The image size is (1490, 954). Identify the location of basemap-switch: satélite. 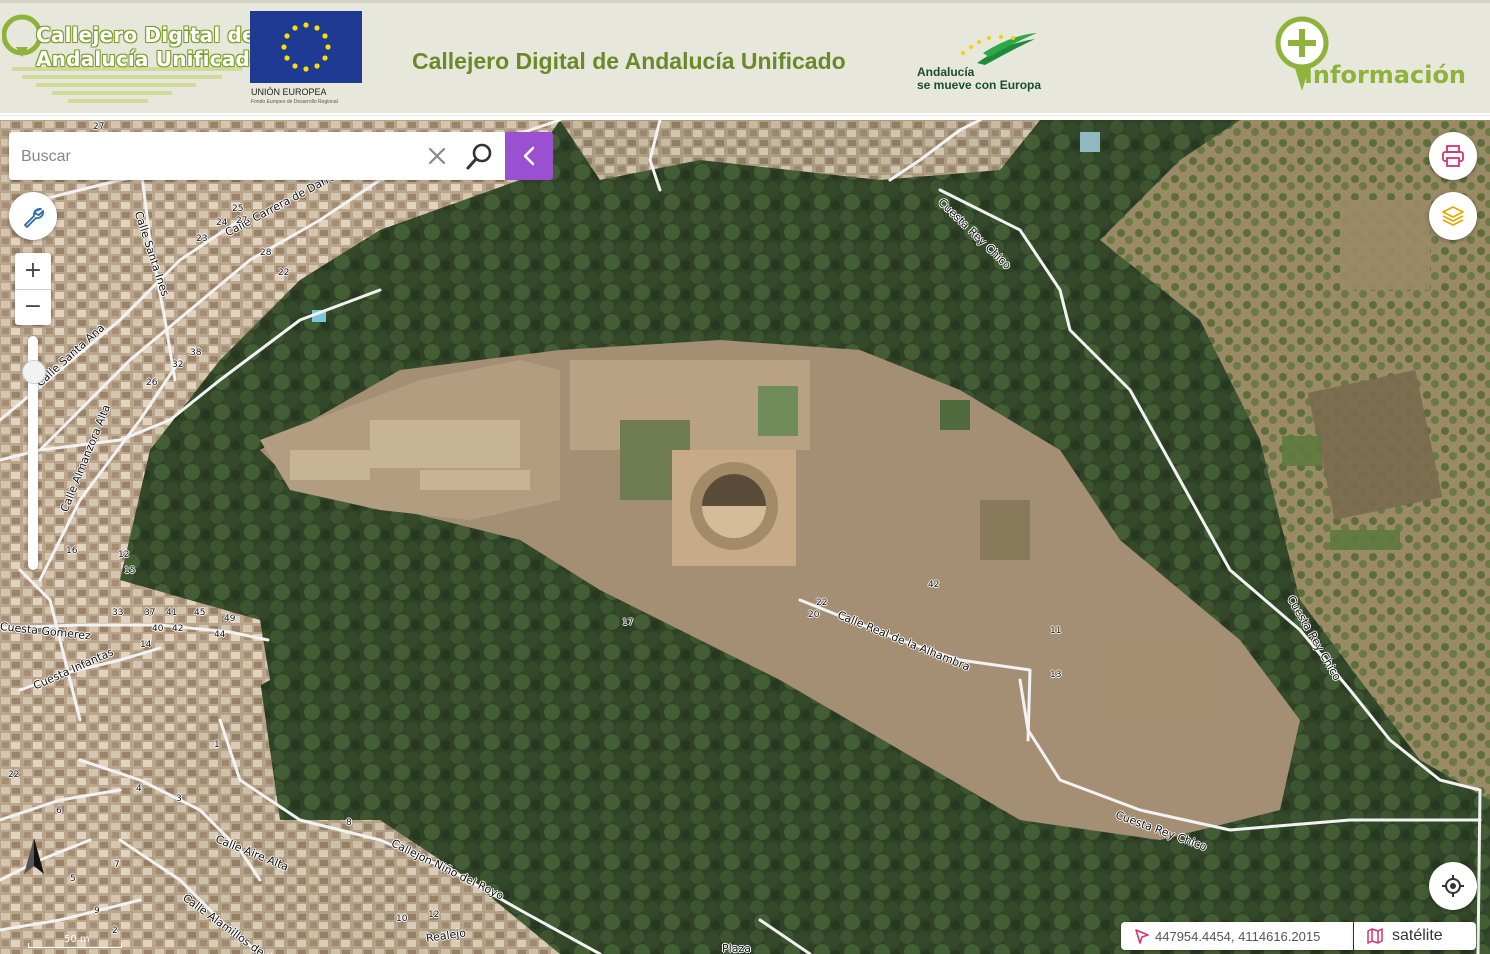
(1415, 936).